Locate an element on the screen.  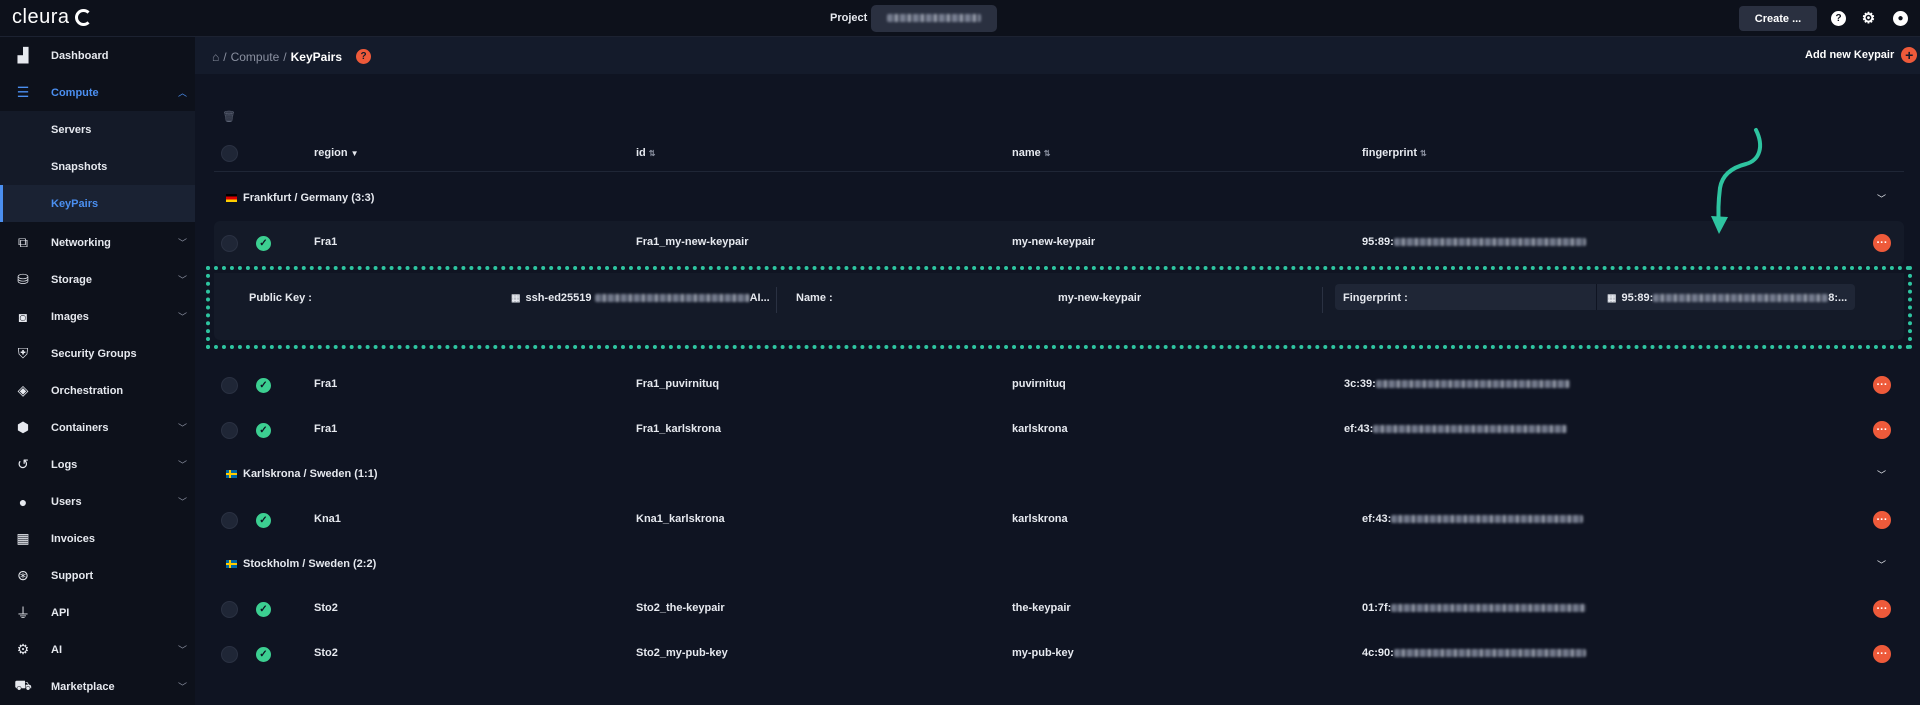
sidebar-item-marketplace: ⛟ Marketplace ﹀ is located at coordinates (97, 686).